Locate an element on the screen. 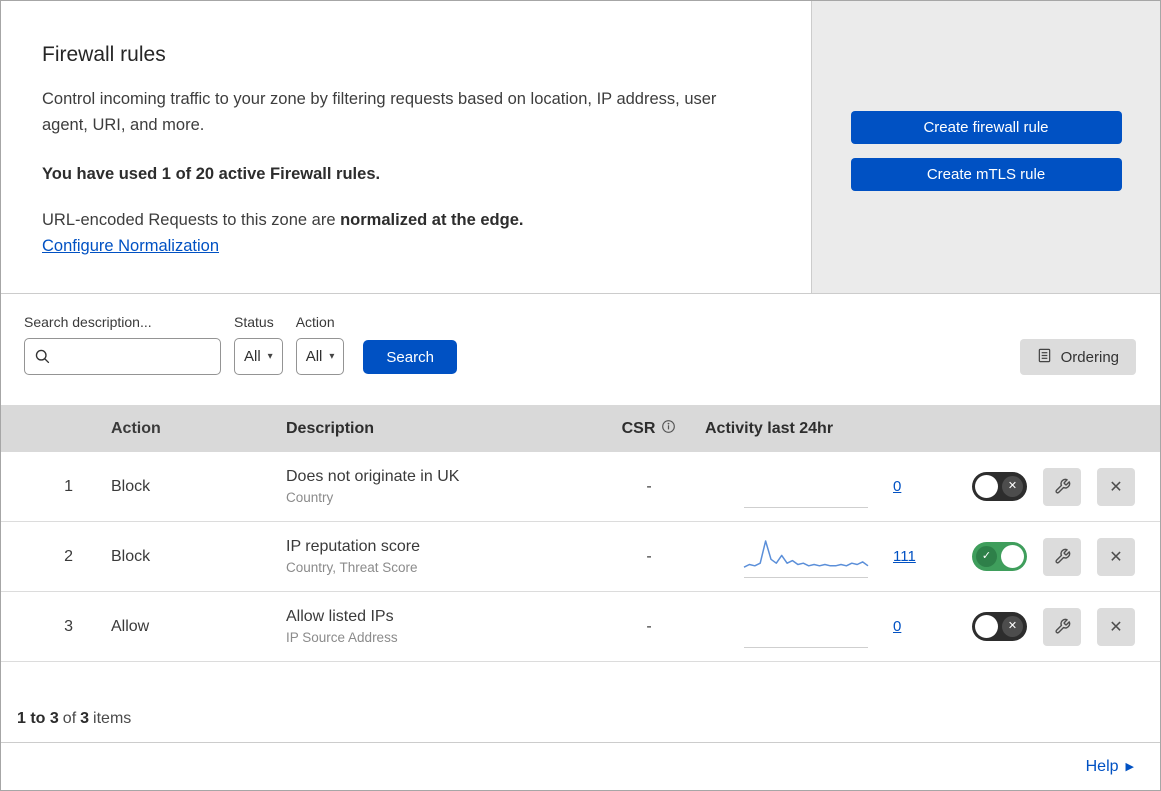 The width and height of the screenshot is (1161, 791). help-link-label: Help is located at coordinates (1102, 766).